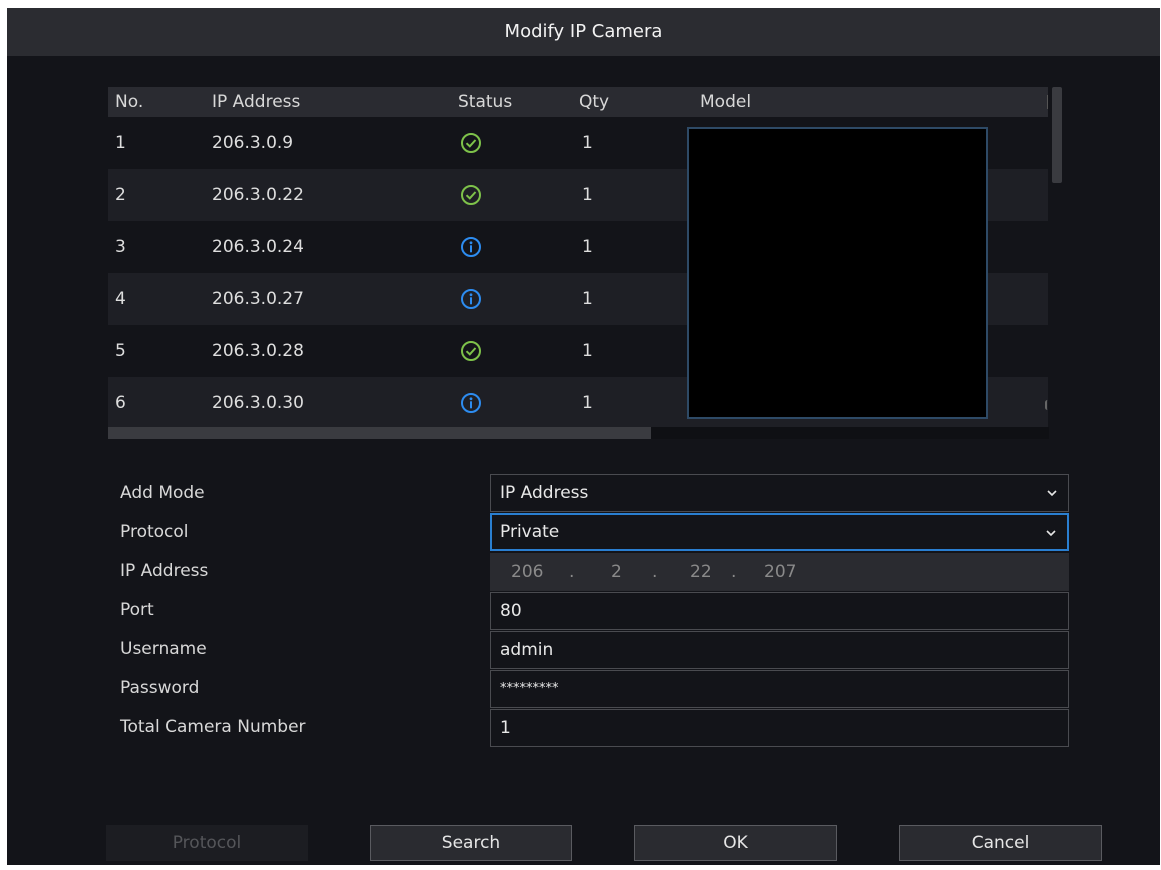 The image size is (1161, 870). Describe the element at coordinates (779, 611) in the screenshot. I see `port-input: 80` at that location.